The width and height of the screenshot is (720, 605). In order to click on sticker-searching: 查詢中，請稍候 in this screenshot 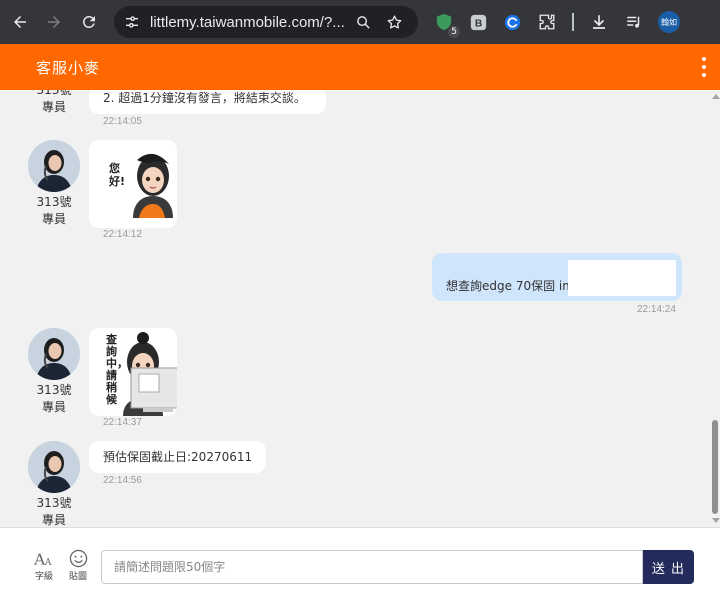, I will do `click(133, 372)`.